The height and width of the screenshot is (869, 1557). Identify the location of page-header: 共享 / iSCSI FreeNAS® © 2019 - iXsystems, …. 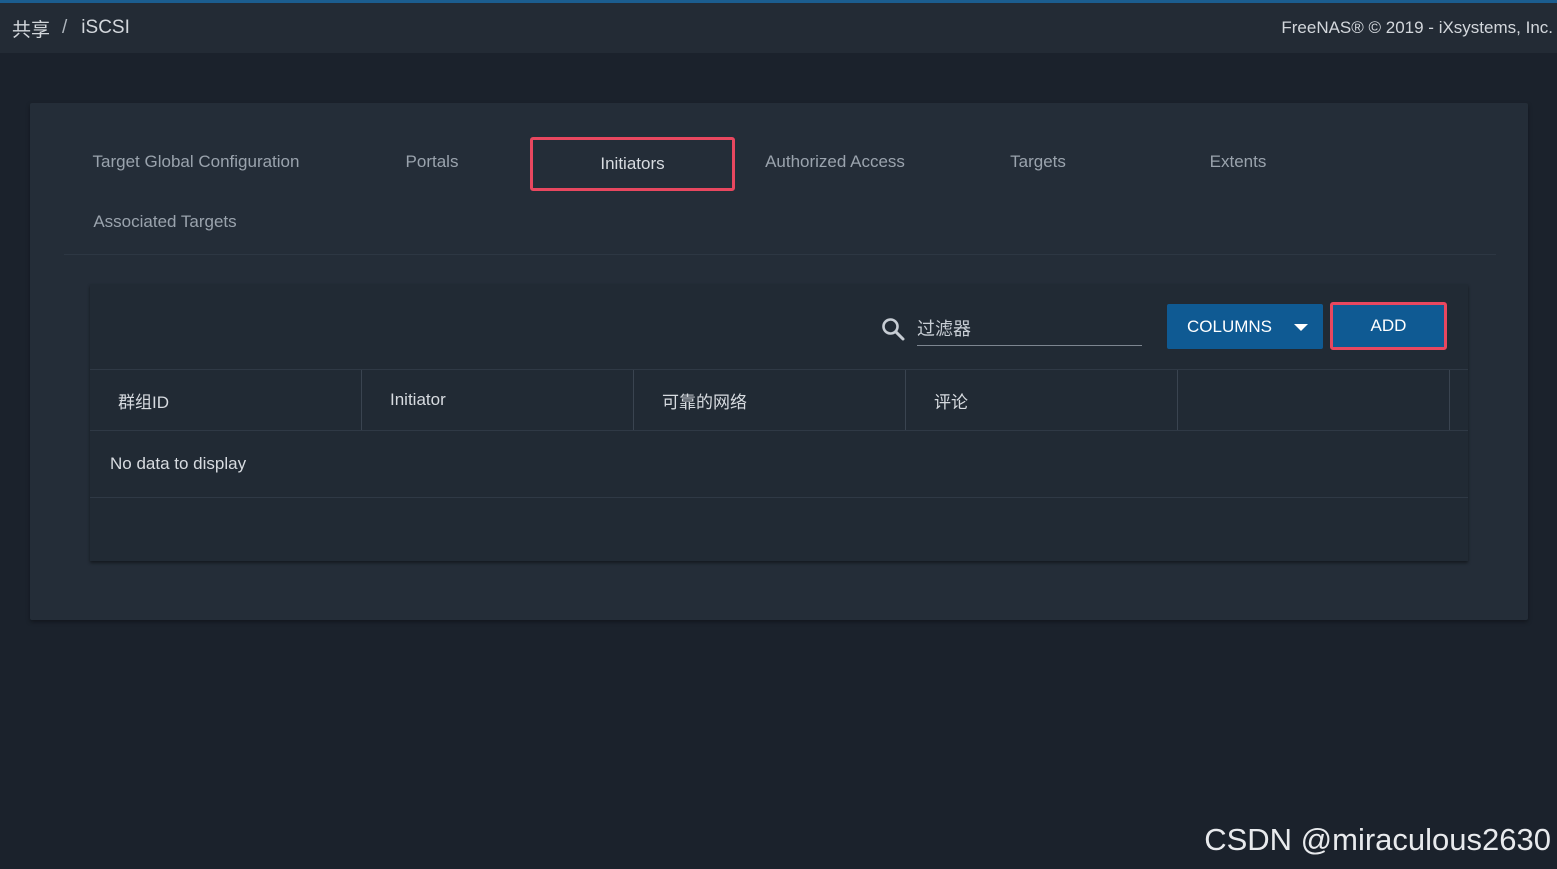
(778, 28).